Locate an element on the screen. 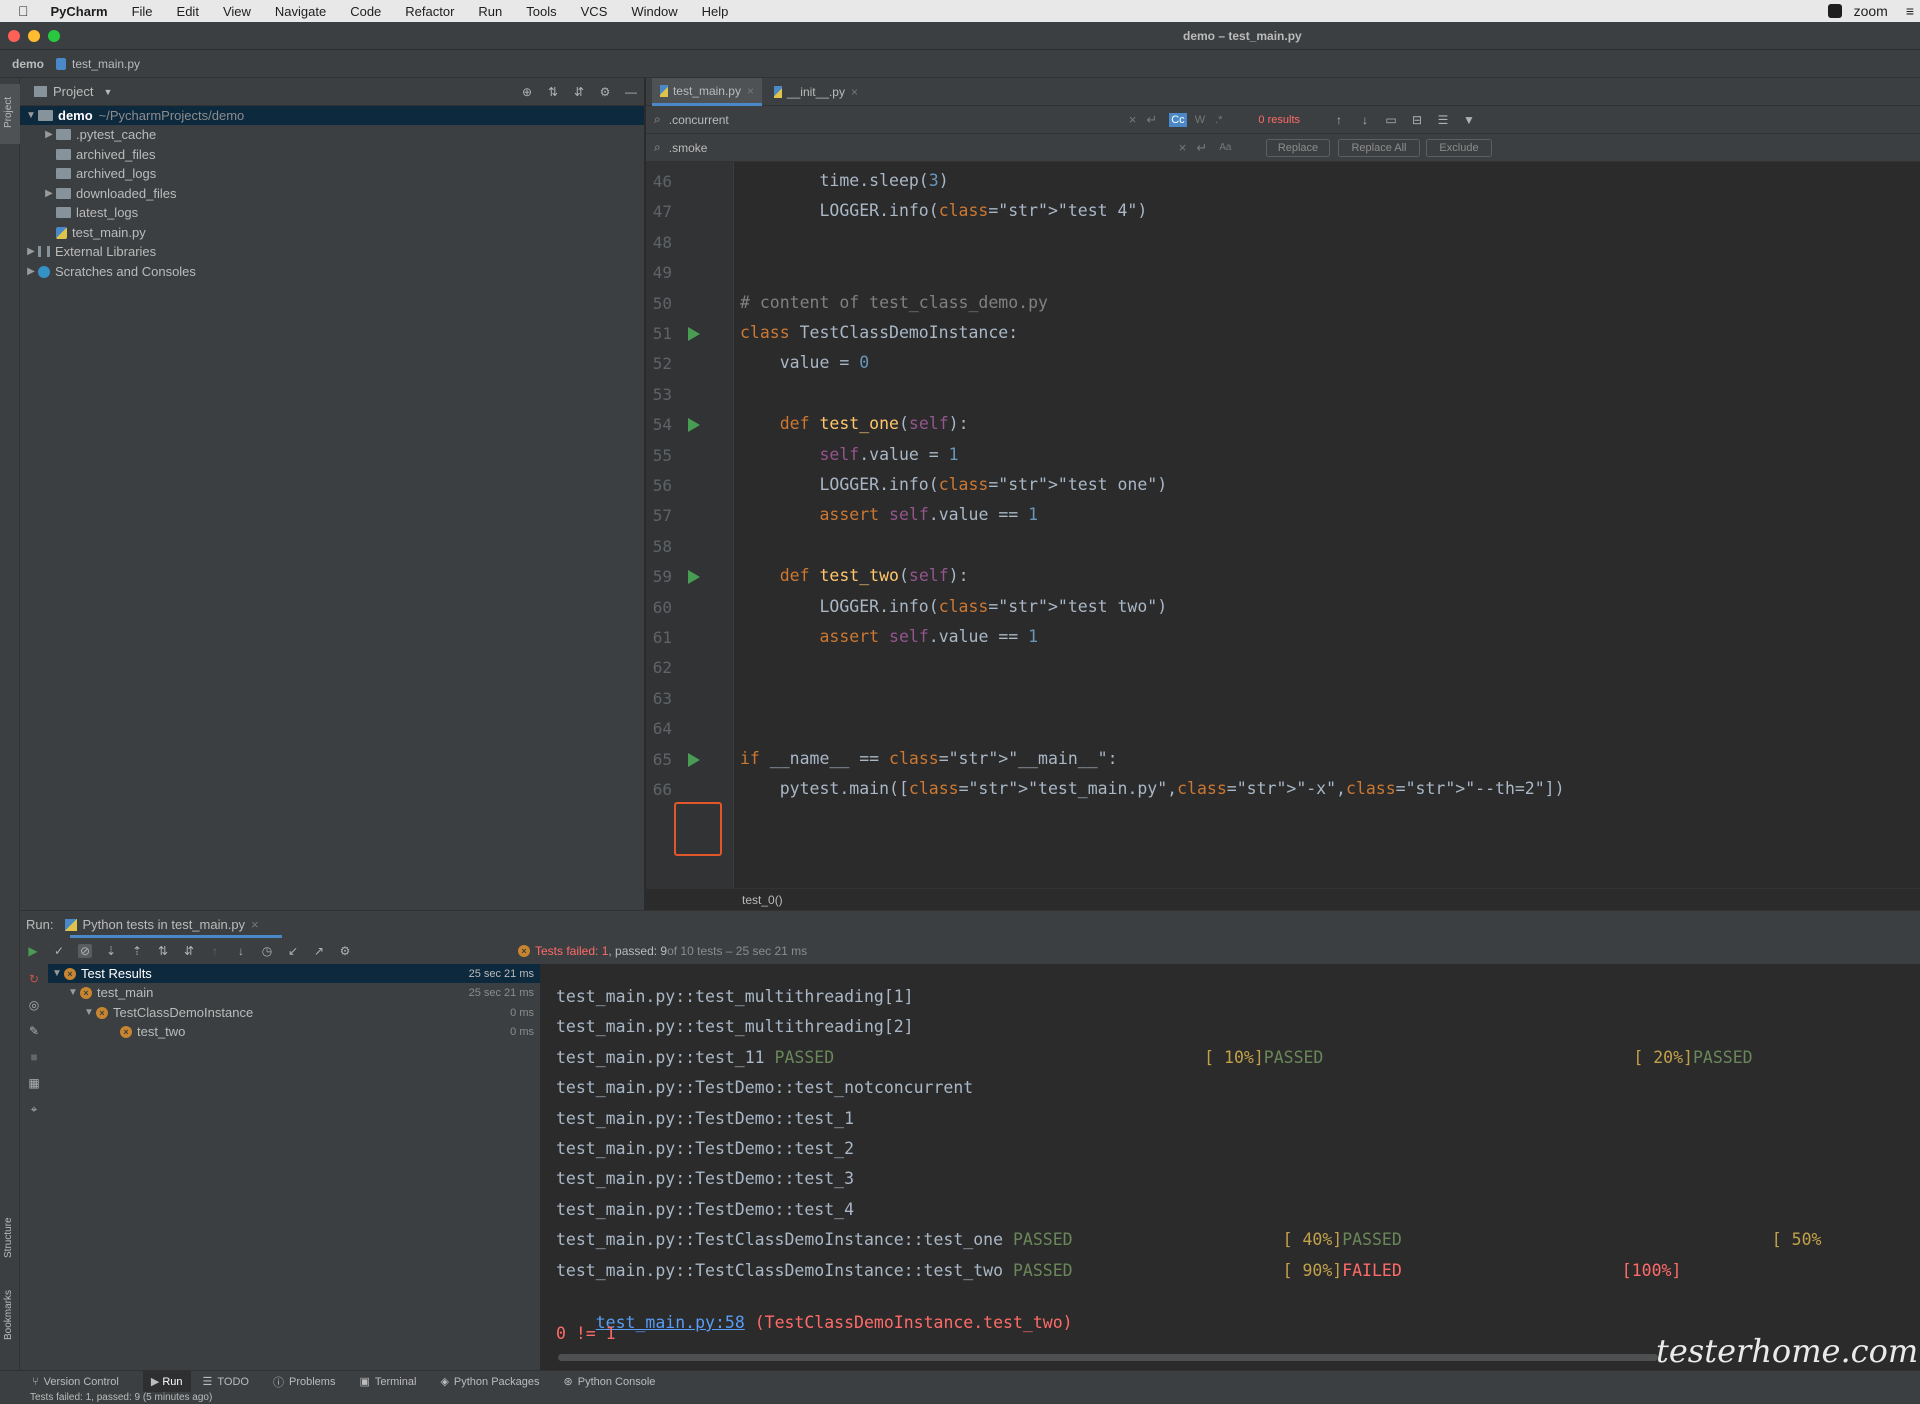  zoom-menubar-label: zoom is located at coordinates (1871, 11).